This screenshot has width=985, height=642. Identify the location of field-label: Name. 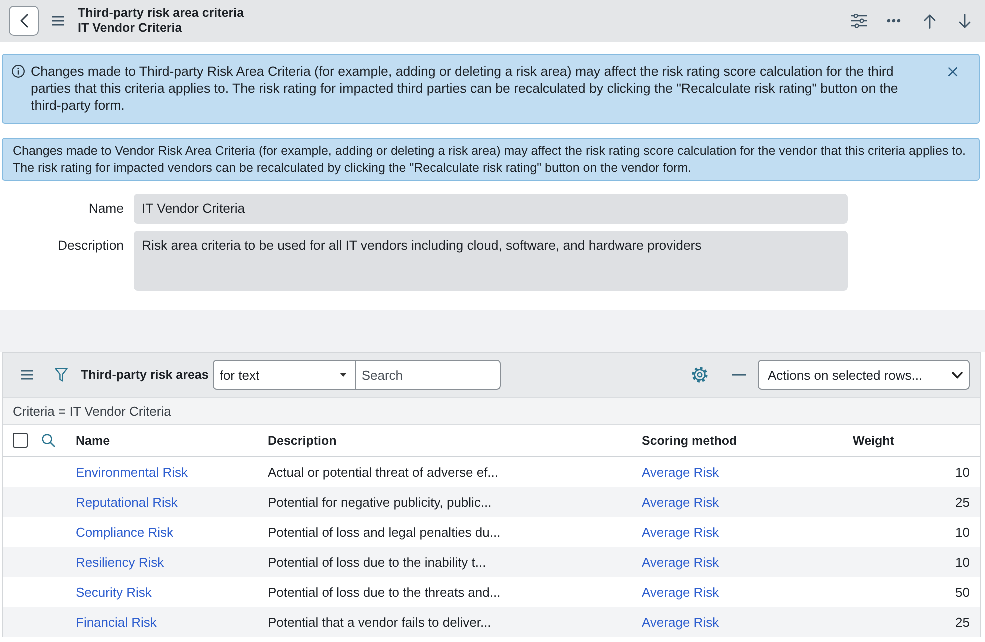
(106, 208).